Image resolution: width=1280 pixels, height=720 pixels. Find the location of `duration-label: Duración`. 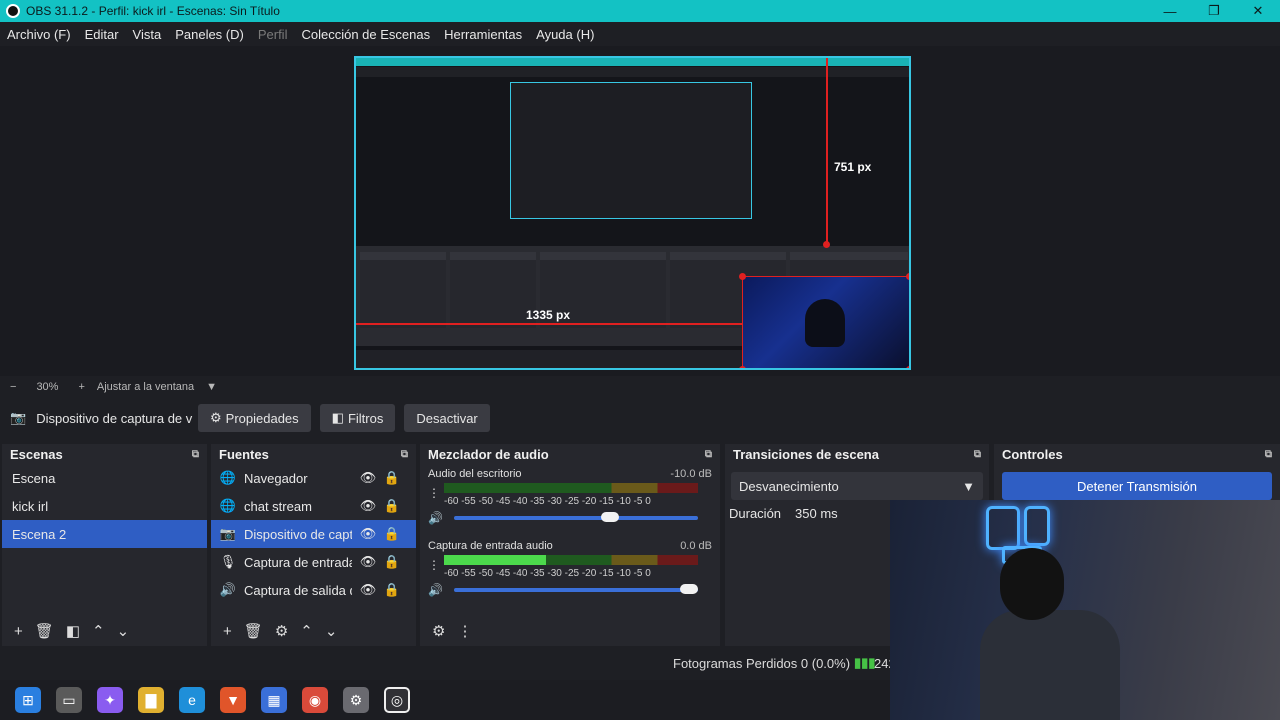

duration-label: Duración is located at coordinates (755, 513).